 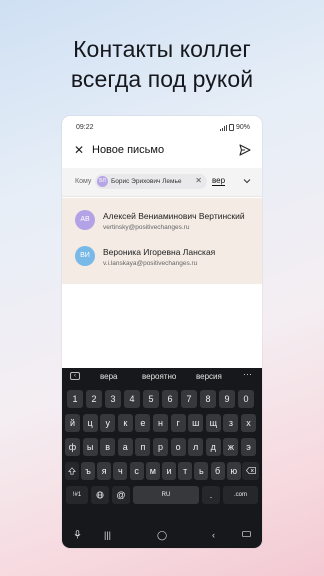 I want to click on keyboard-toggle-icon: ‹, so click(x=75, y=376).